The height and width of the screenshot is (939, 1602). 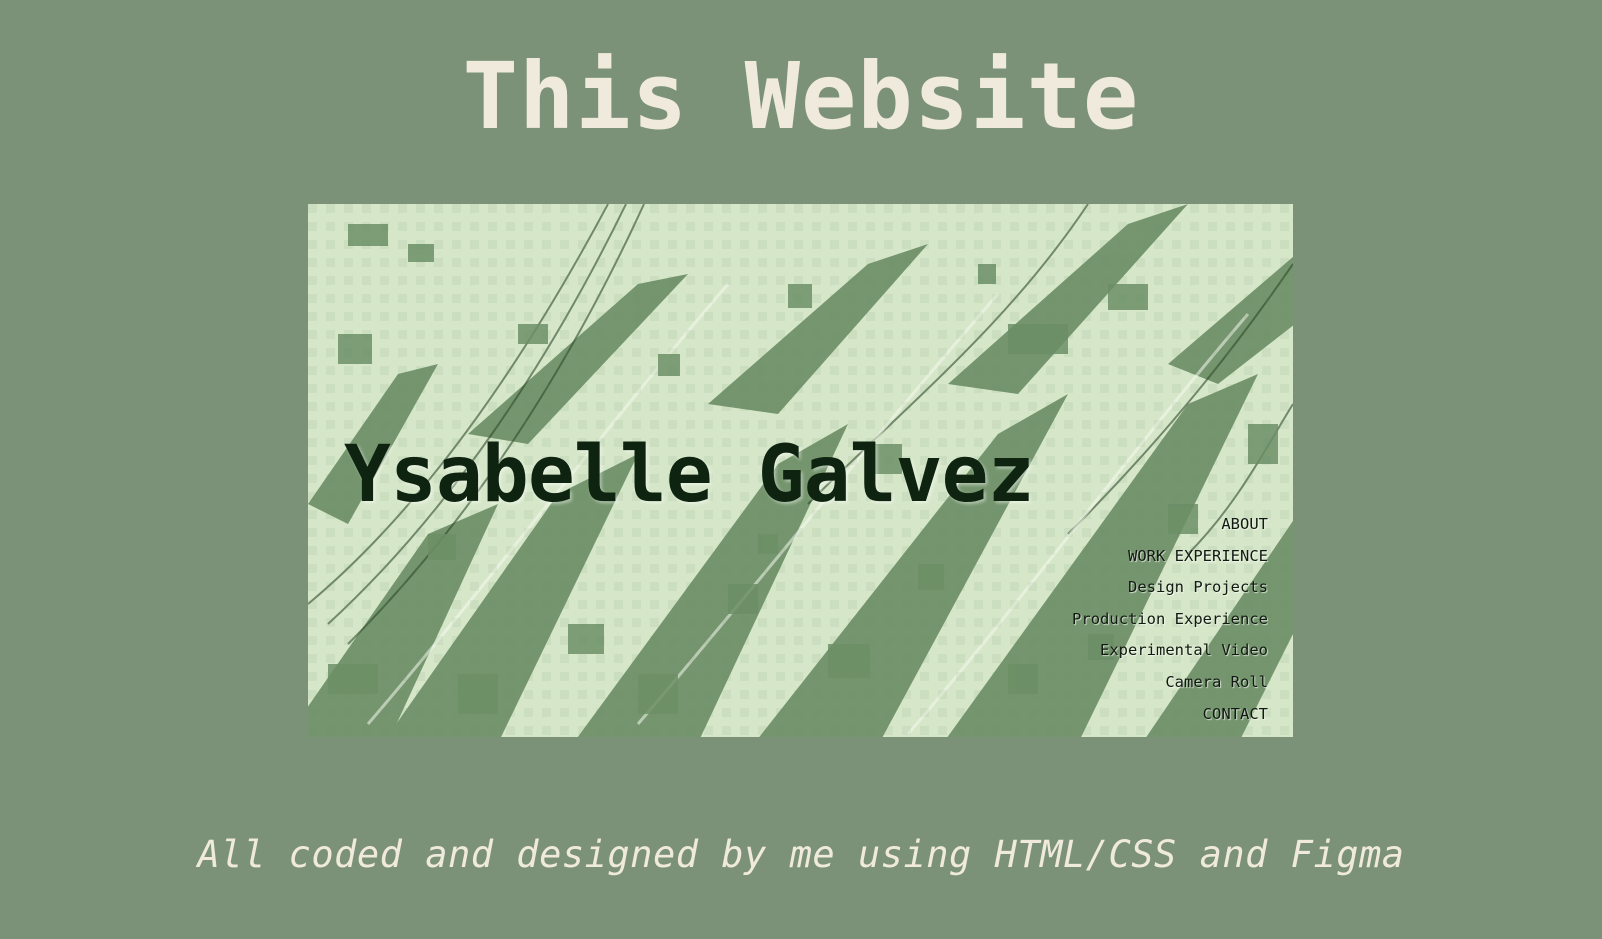 What do you see at coordinates (1170, 651) in the screenshot?
I see `nav-item-experimental-video: Experimental Video` at bounding box center [1170, 651].